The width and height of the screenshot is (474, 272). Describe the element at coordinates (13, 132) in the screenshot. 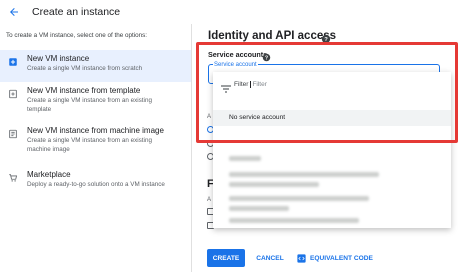

I see `machine-image-icon` at that location.